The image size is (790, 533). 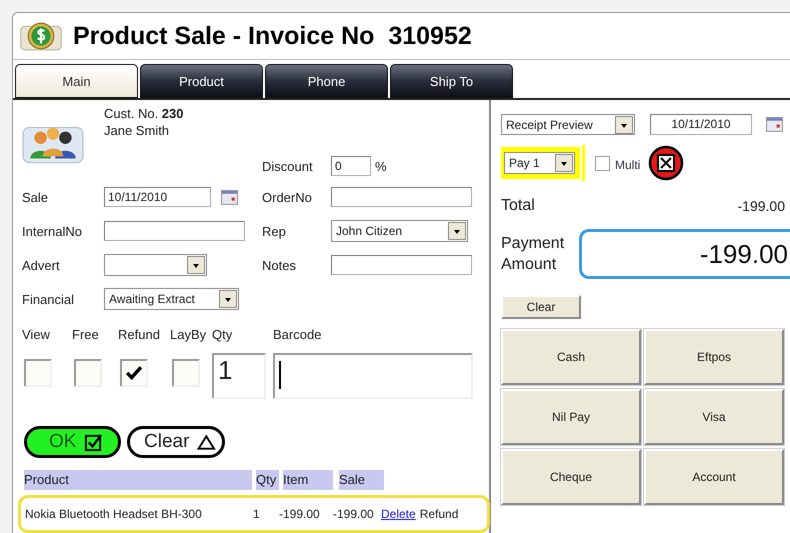 I want to click on quantity-field: 1, so click(x=239, y=376).